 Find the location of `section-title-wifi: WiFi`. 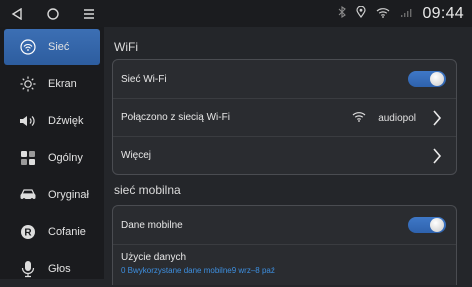

section-title-wifi: WiFi is located at coordinates (126, 47).